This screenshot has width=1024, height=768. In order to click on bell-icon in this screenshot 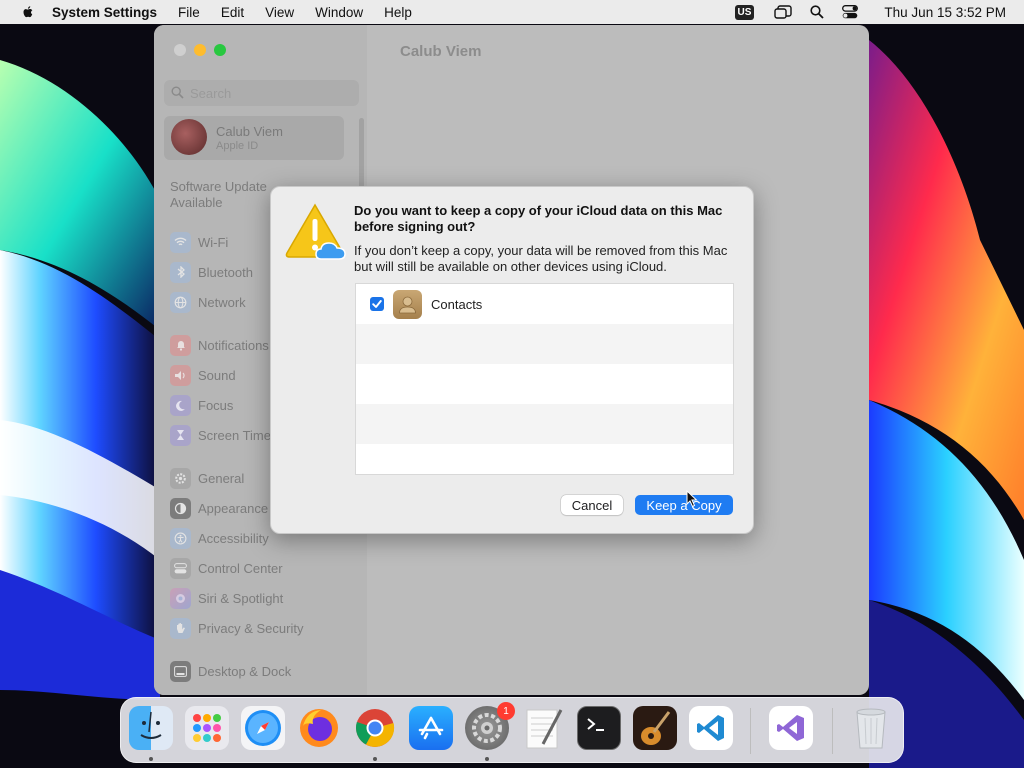, I will do `click(180, 345)`.